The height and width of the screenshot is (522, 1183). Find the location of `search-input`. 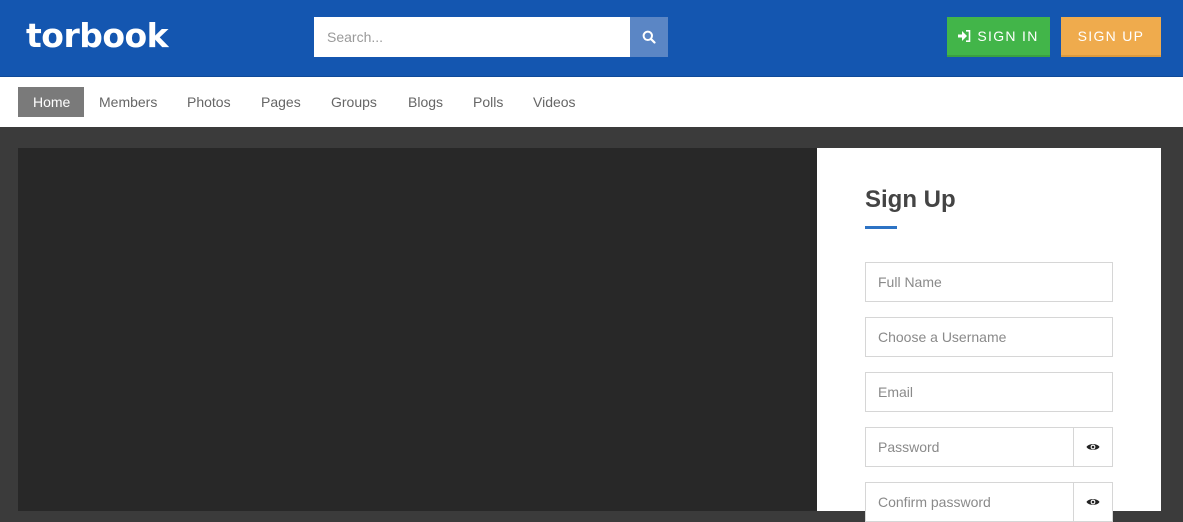

search-input is located at coordinates (472, 37).